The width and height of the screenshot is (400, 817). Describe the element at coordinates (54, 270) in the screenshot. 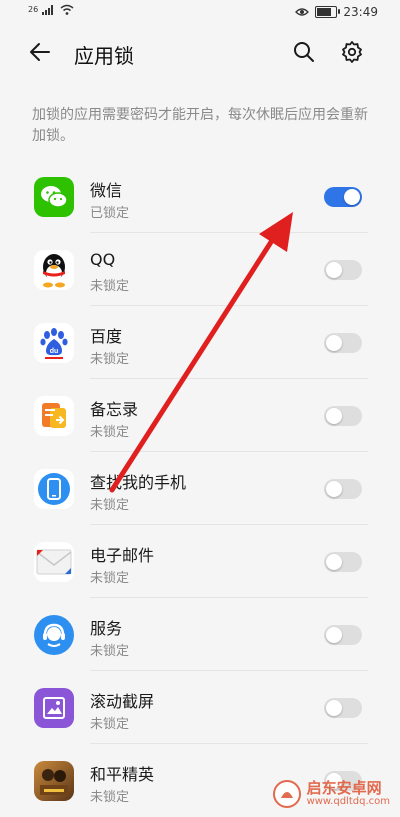

I see `qq-penguin-icon` at that location.